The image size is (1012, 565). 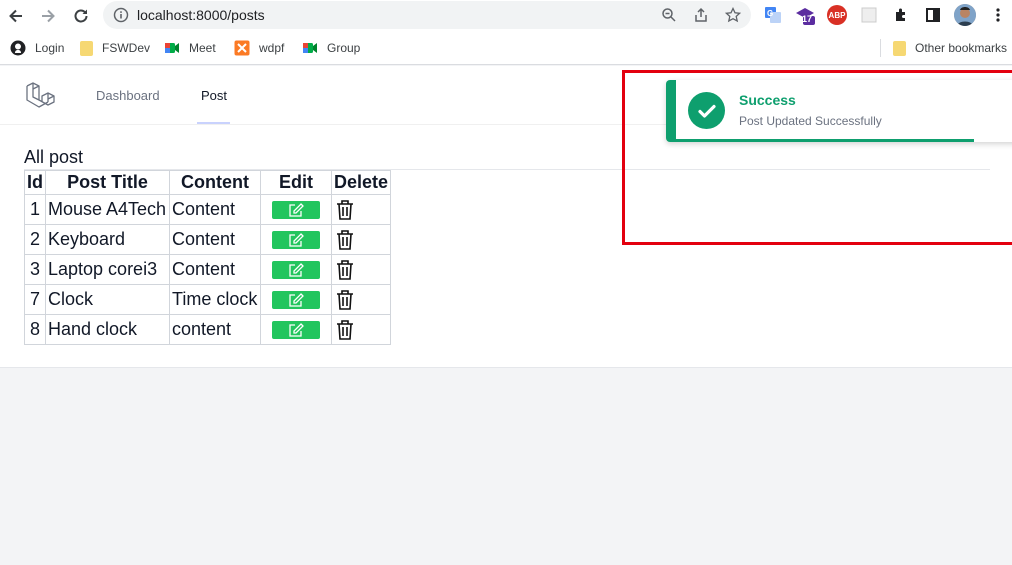 I want to click on toast-title: Success, so click(x=767, y=100).